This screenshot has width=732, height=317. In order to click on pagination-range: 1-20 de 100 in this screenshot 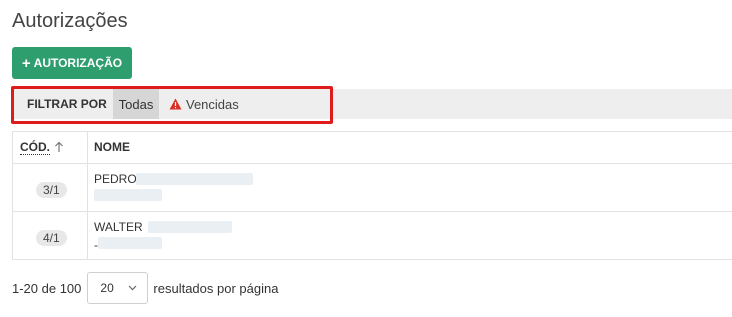, I will do `click(47, 288)`.